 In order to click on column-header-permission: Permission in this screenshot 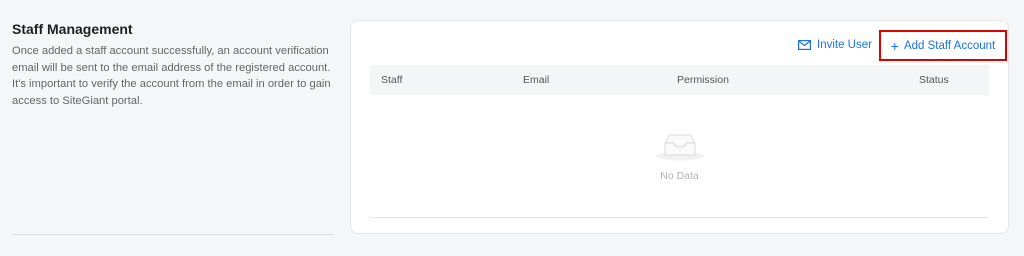, I will do `click(703, 80)`.